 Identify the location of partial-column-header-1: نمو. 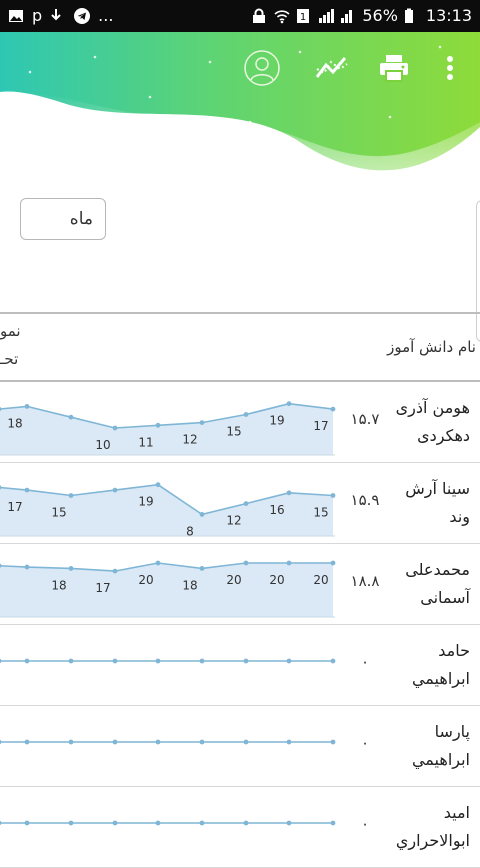
(10, 331).